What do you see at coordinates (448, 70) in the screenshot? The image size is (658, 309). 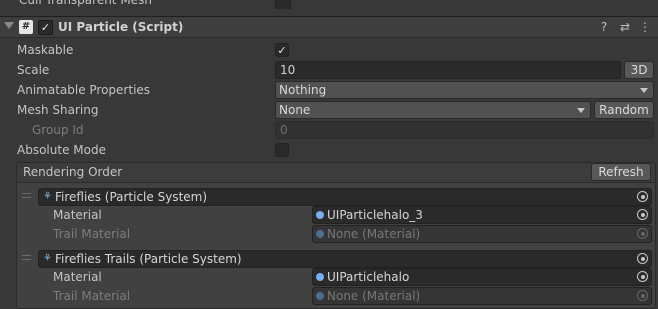 I see `scale-field: 10` at bounding box center [448, 70].